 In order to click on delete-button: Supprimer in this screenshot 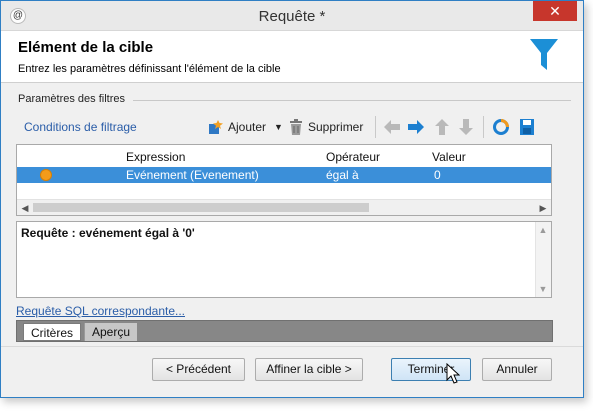, I will do `click(325, 127)`.